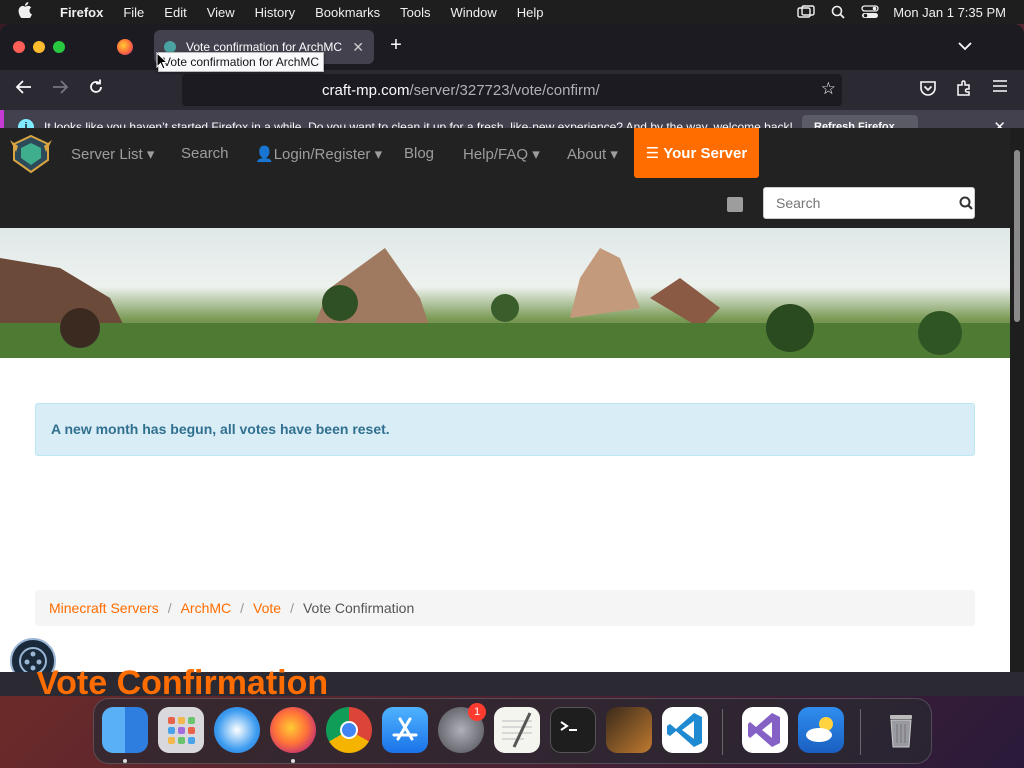 This screenshot has width=1024, height=768. I want to click on search-icon, so click(965, 203).